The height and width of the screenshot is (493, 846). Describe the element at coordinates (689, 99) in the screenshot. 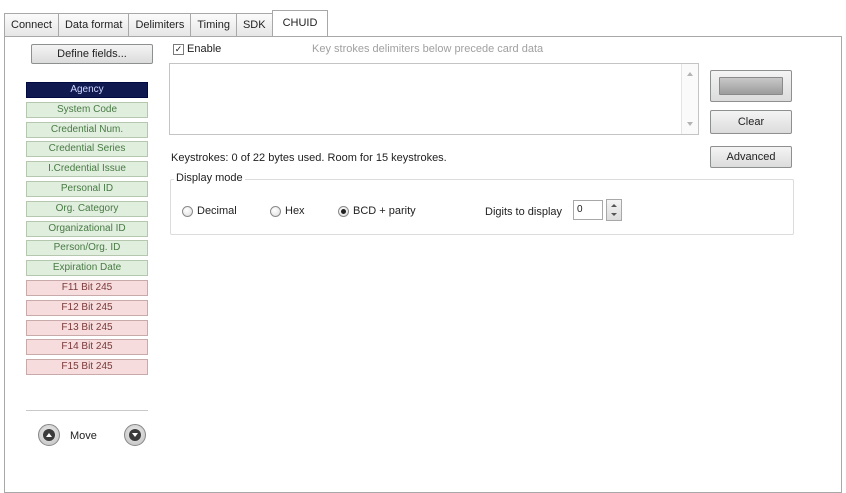

I see `keystrokes-scrollbar` at that location.